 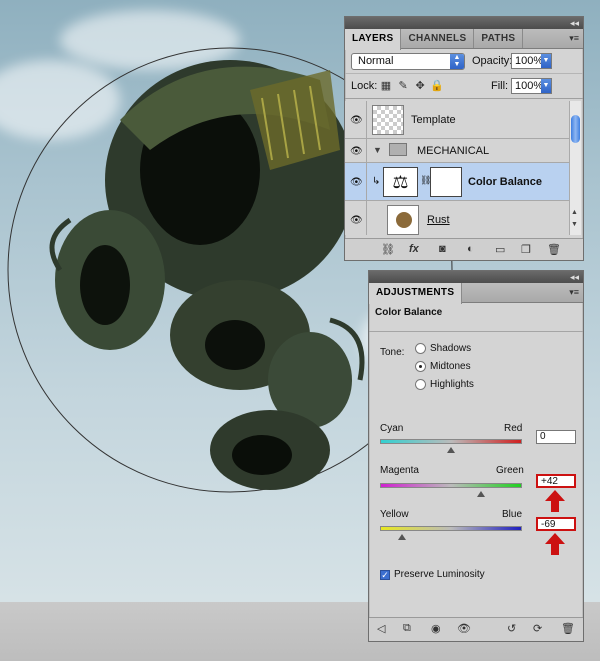 What do you see at coordinates (377, 150) in the screenshot?
I see `triangle-down-icon: ▼` at bounding box center [377, 150].